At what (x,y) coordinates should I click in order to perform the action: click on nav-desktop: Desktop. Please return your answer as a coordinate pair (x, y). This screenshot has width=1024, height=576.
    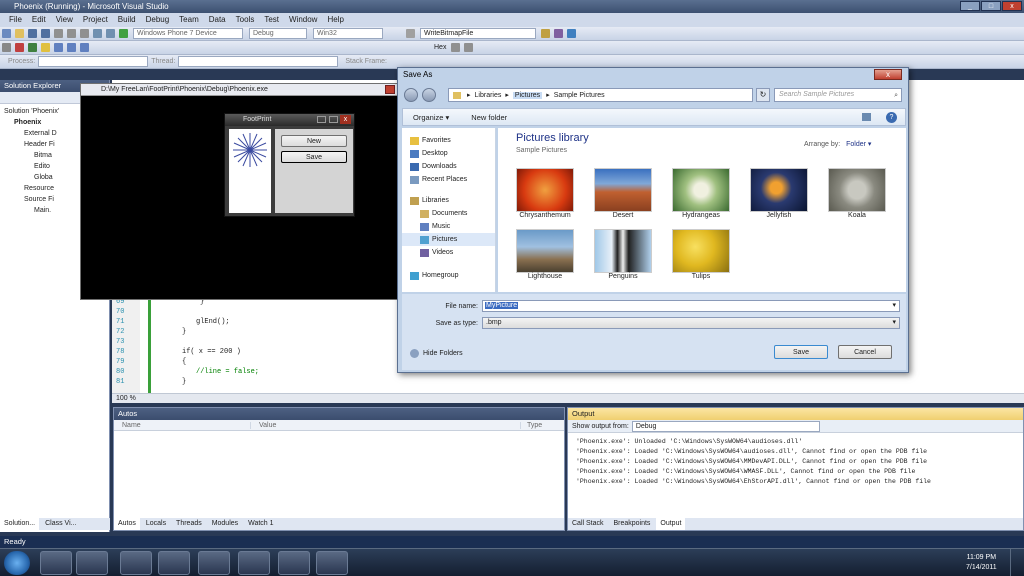
    Looking at the image, I should click on (448, 153).